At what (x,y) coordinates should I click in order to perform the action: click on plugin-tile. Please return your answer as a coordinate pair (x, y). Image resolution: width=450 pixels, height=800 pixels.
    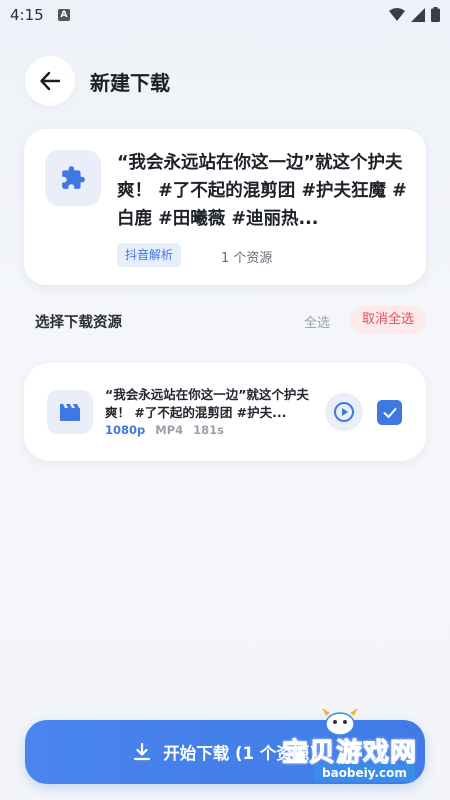
    Looking at the image, I should click on (73, 178).